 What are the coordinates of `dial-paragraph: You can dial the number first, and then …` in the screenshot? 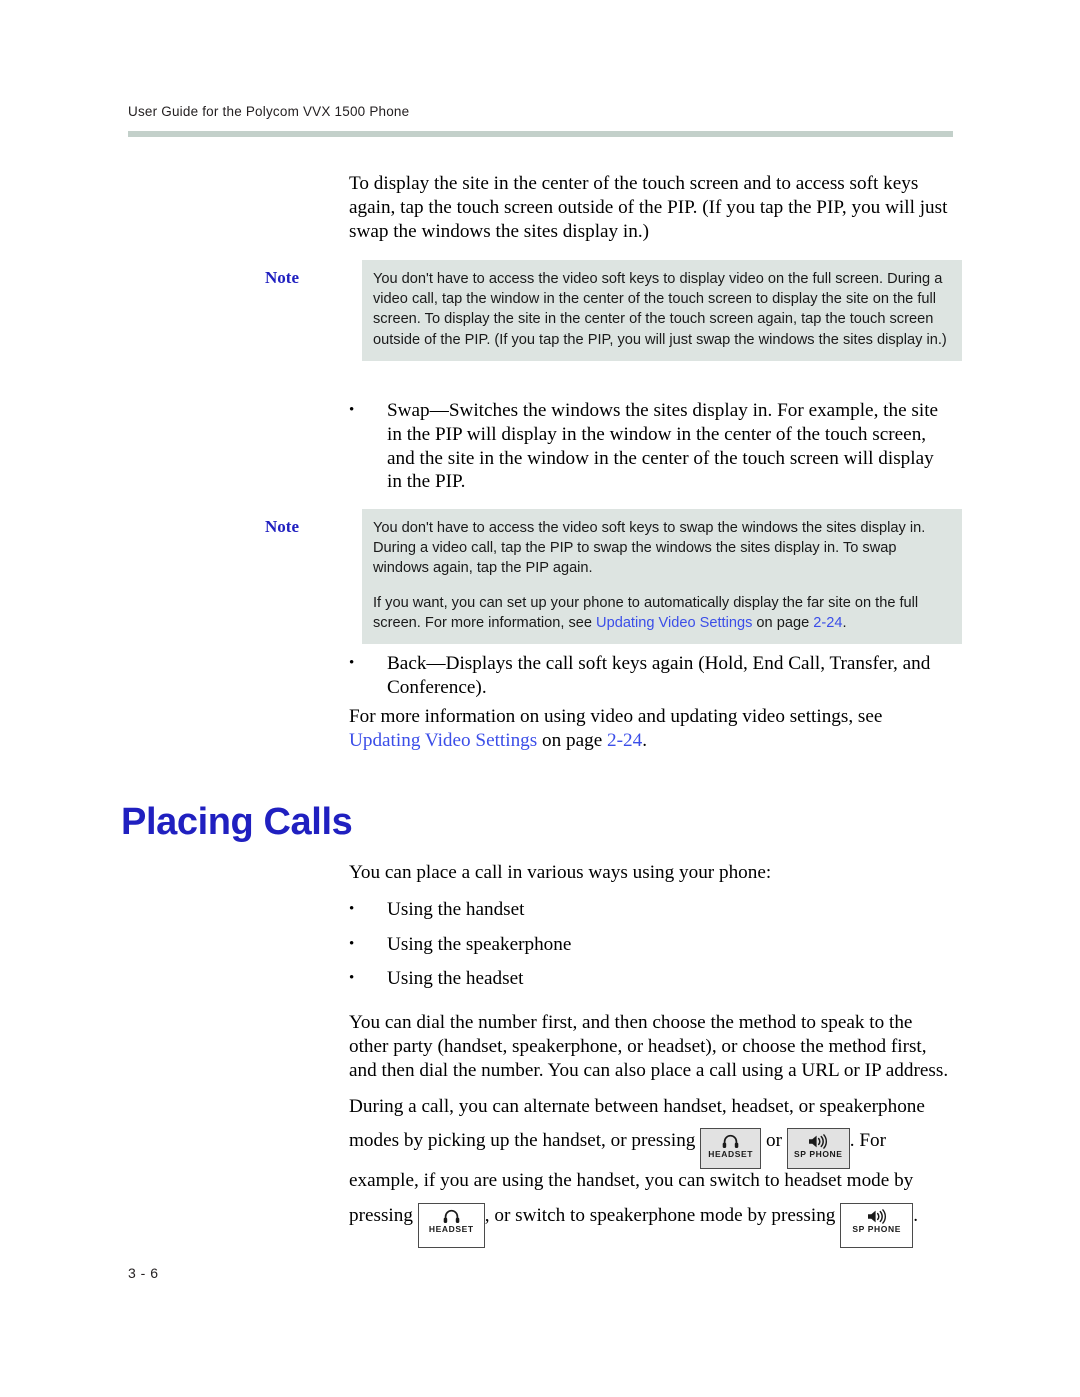 It's located at (649, 1046).